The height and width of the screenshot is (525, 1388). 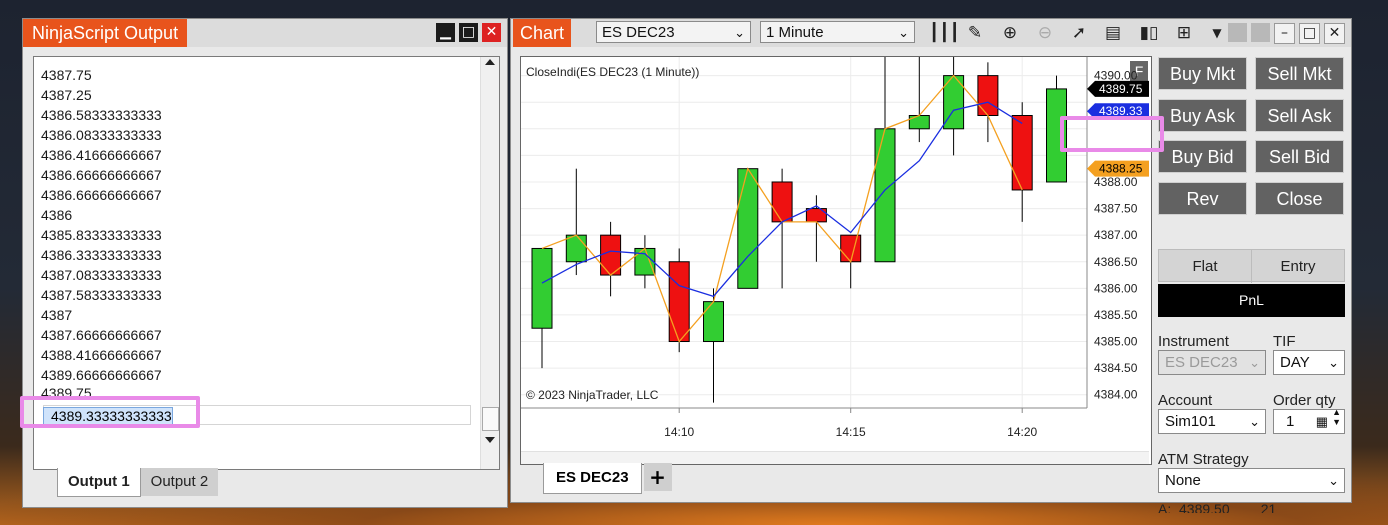 I want to click on output-line: 4388.41666666667, so click(x=101, y=355).